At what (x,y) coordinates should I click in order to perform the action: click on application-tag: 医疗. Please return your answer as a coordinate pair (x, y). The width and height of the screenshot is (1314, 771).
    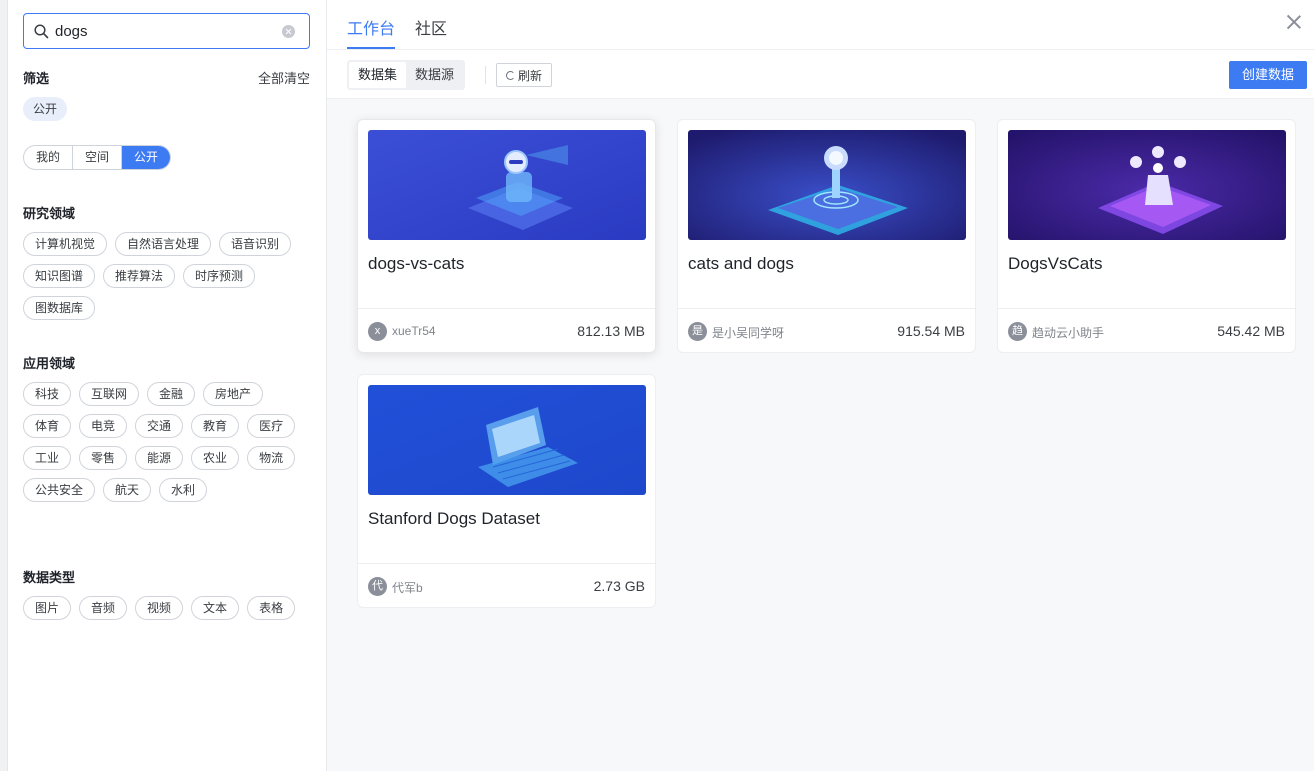
    Looking at the image, I should click on (271, 426).